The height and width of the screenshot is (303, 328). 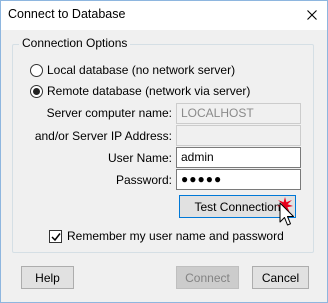 I want to click on username-input: admin, so click(x=238, y=157).